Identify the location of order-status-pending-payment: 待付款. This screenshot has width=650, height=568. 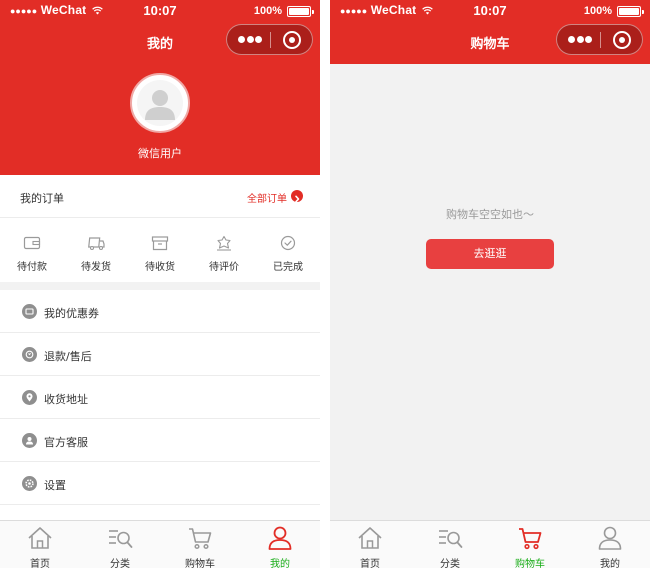
(32, 250).